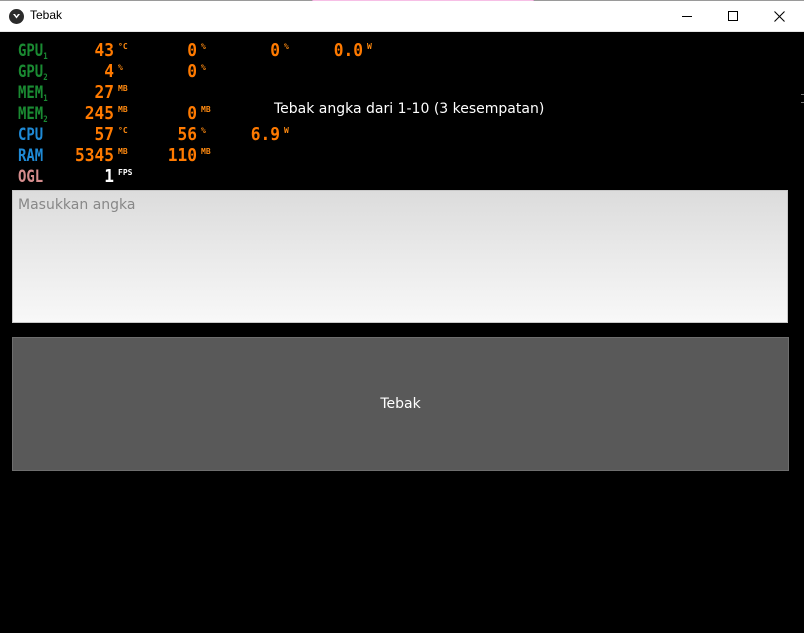  I want to click on osd-ram-used: 5345, so click(94, 155).